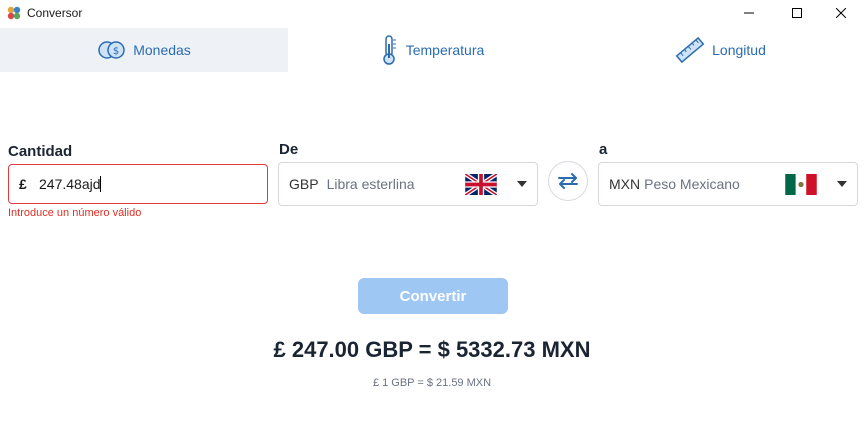 The height and width of the screenshot is (425, 864). I want to click on to-label: a, so click(603, 149).